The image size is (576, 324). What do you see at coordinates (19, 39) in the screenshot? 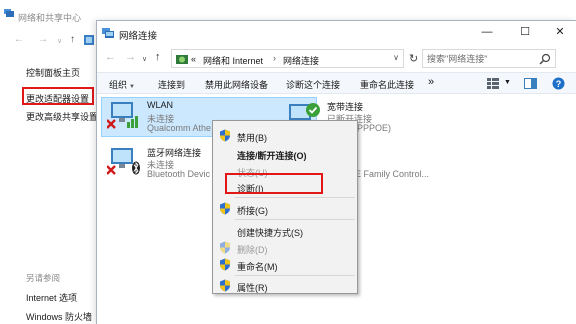
I see `bg-back-arrow-icon: ←` at bounding box center [19, 39].